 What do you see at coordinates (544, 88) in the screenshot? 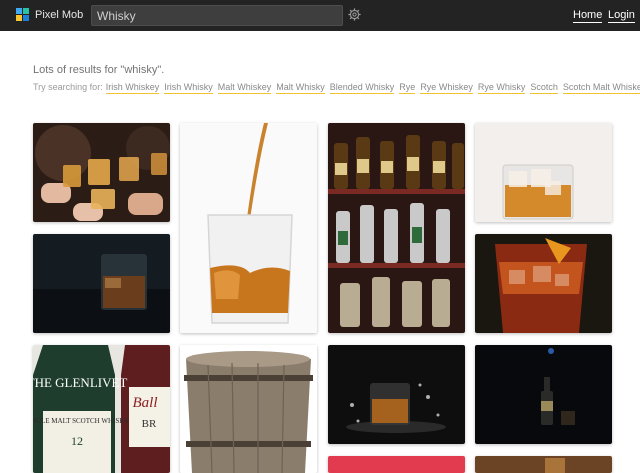
I see `suggestion-link: Scotch` at bounding box center [544, 88].